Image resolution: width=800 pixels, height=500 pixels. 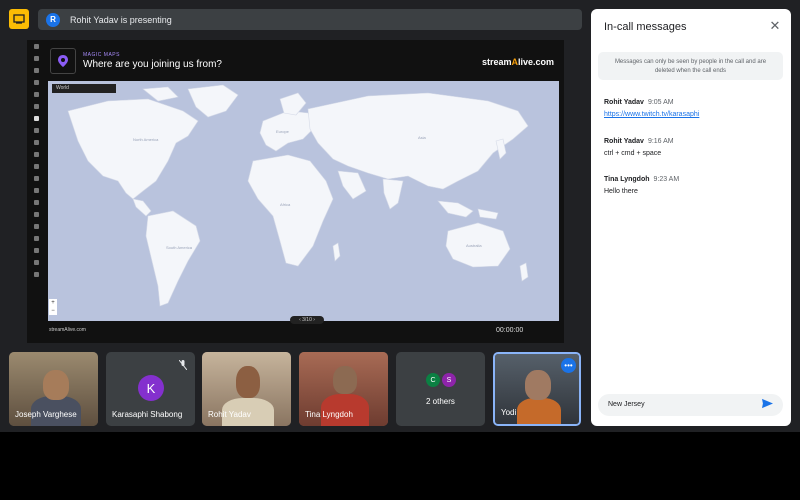 What do you see at coordinates (627, 179) in the screenshot?
I see `message-sender: Tina Lyngdoh` at bounding box center [627, 179].